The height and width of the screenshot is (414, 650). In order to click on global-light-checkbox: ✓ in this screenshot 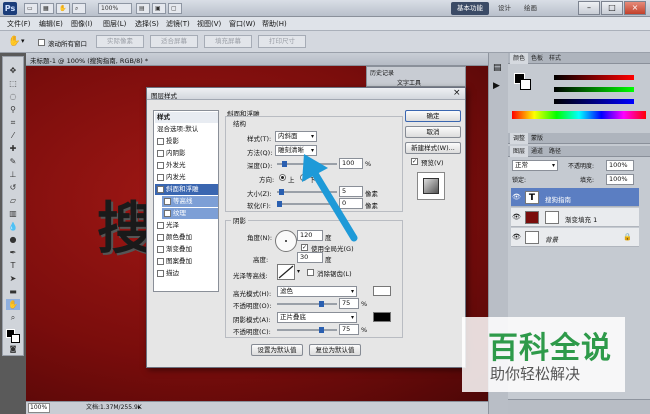, I will do `click(304, 247)`.